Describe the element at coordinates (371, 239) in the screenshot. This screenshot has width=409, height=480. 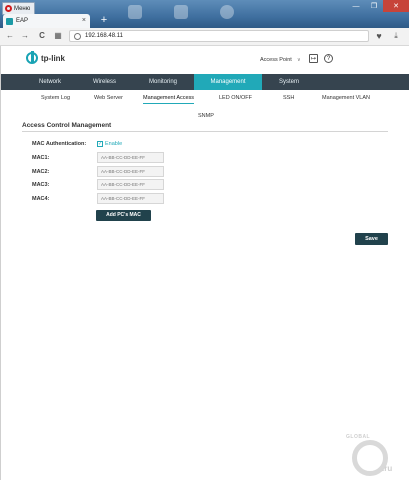
I see `save-button: Save` at that location.